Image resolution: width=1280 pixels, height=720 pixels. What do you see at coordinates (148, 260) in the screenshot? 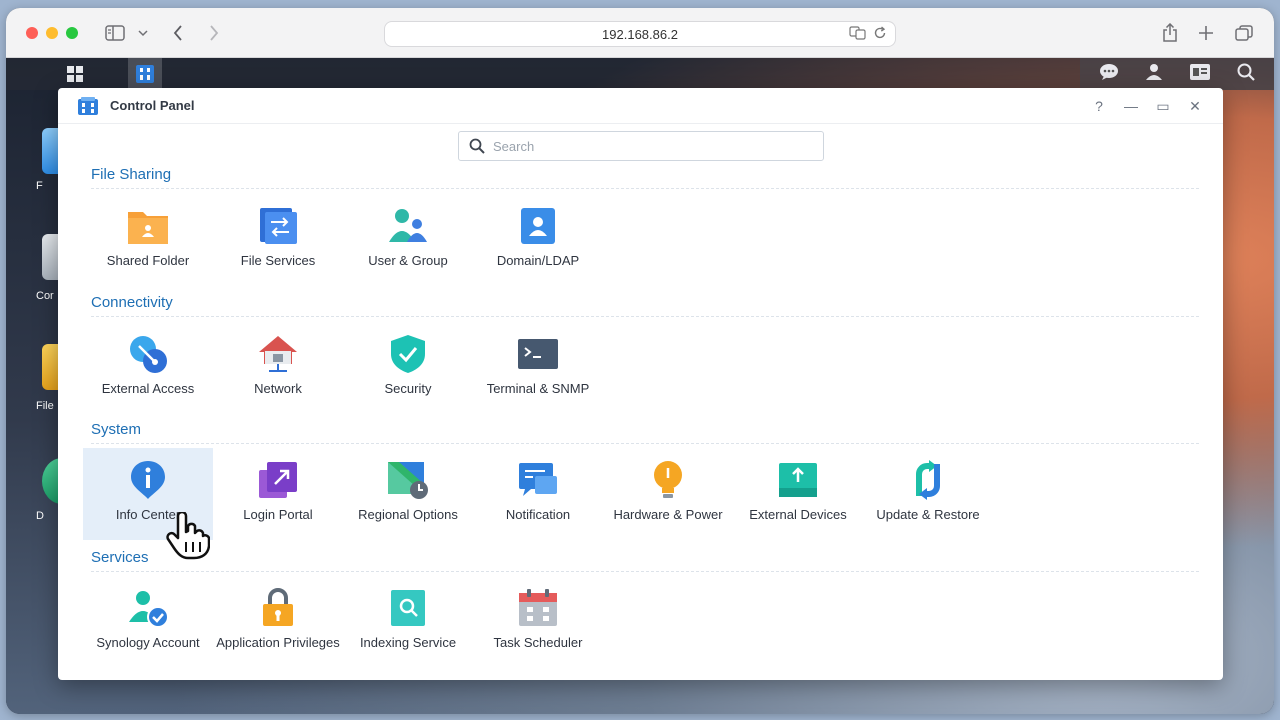
I see `tile-label: Shared Folder` at bounding box center [148, 260].